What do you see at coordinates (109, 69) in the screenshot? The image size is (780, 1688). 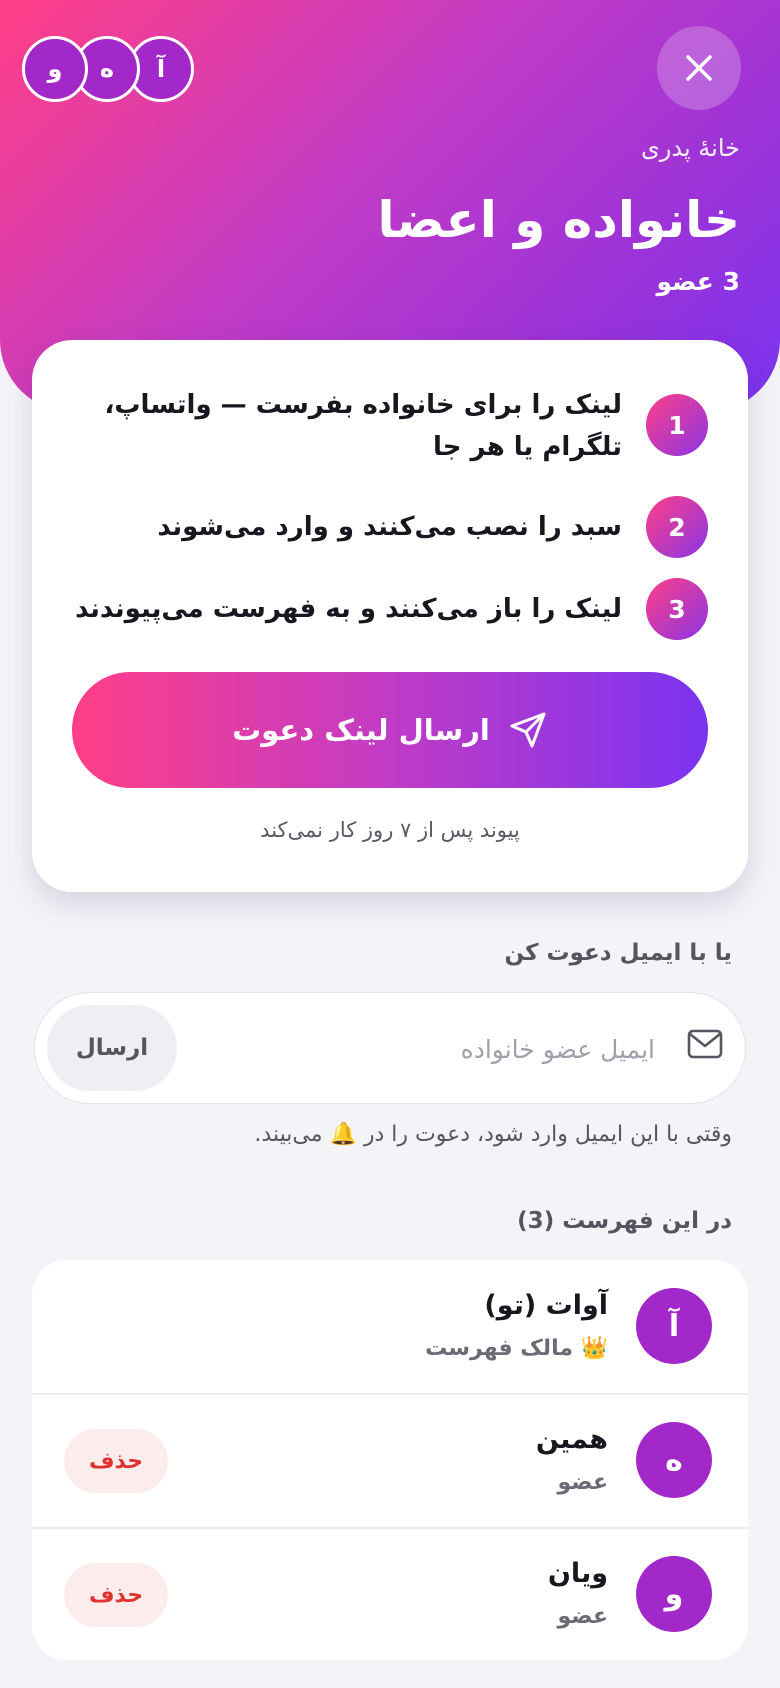 I see `member-avatar-stack: و ه آ` at bounding box center [109, 69].